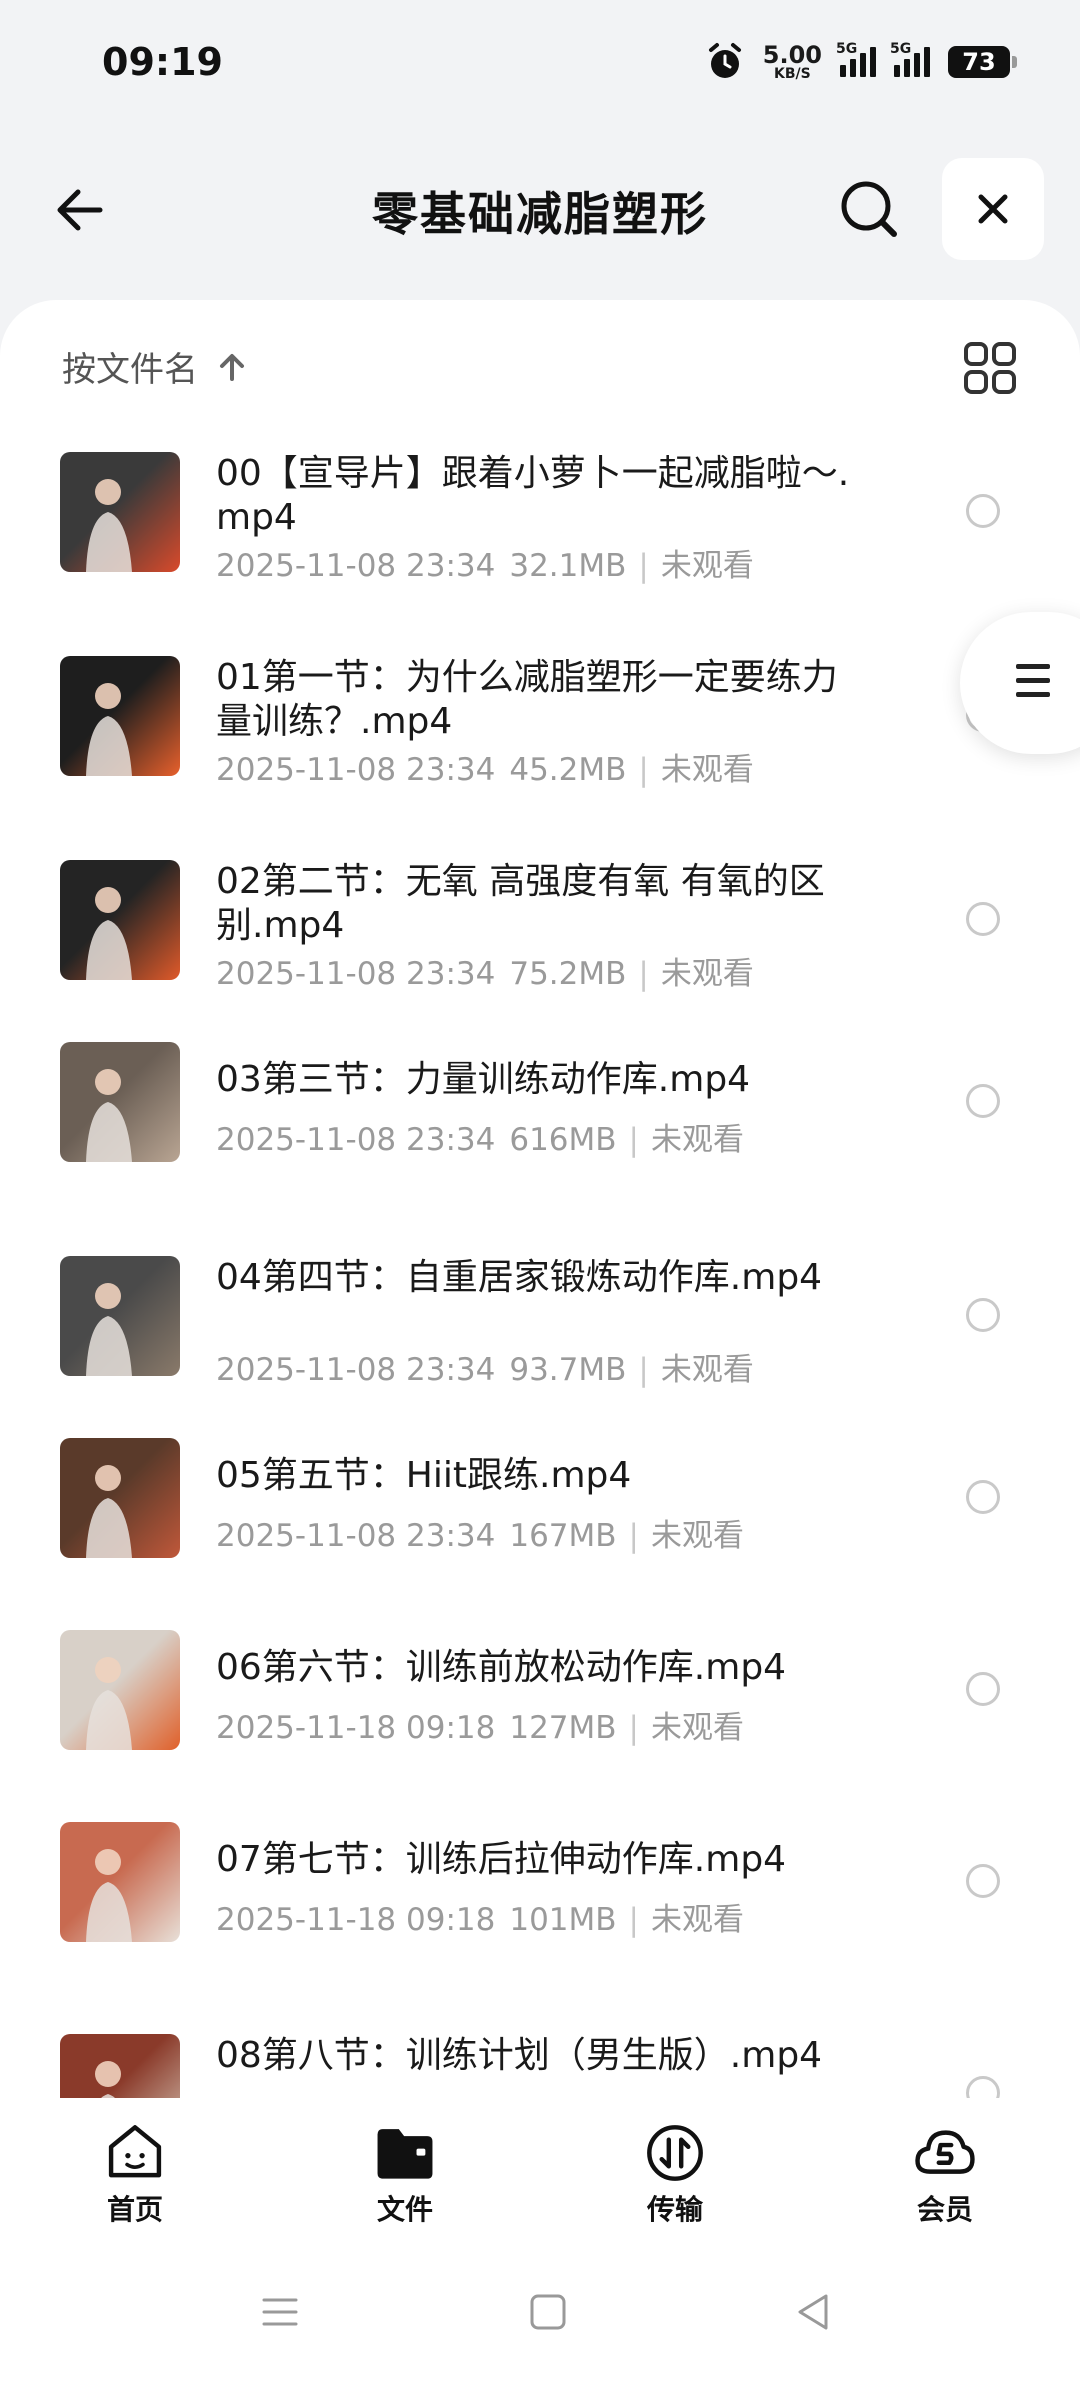 This screenshot has width=1080, height=2392. I want to click on signal-icon-1: 5G, so click(856, 59).